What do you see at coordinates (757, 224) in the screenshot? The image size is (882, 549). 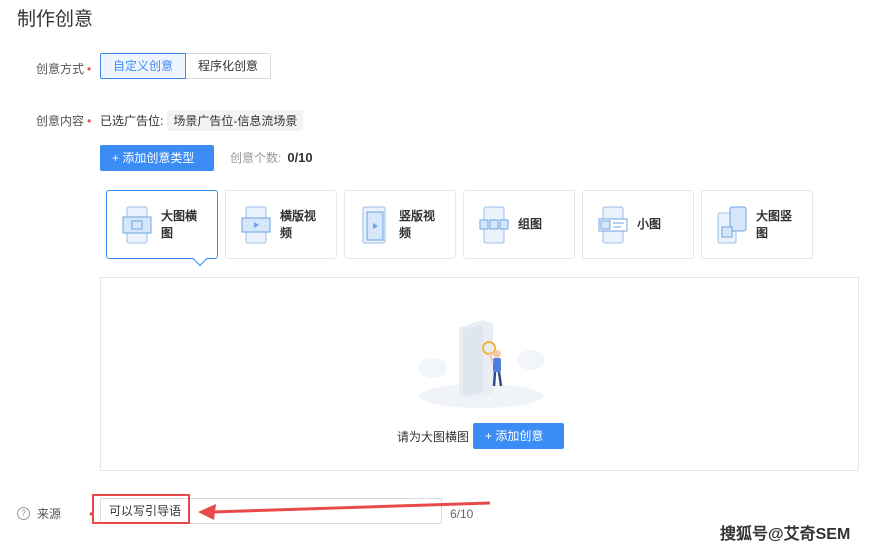 I see `type-card-large-vertical: 大图竖图` at bounding box center [757, 224].